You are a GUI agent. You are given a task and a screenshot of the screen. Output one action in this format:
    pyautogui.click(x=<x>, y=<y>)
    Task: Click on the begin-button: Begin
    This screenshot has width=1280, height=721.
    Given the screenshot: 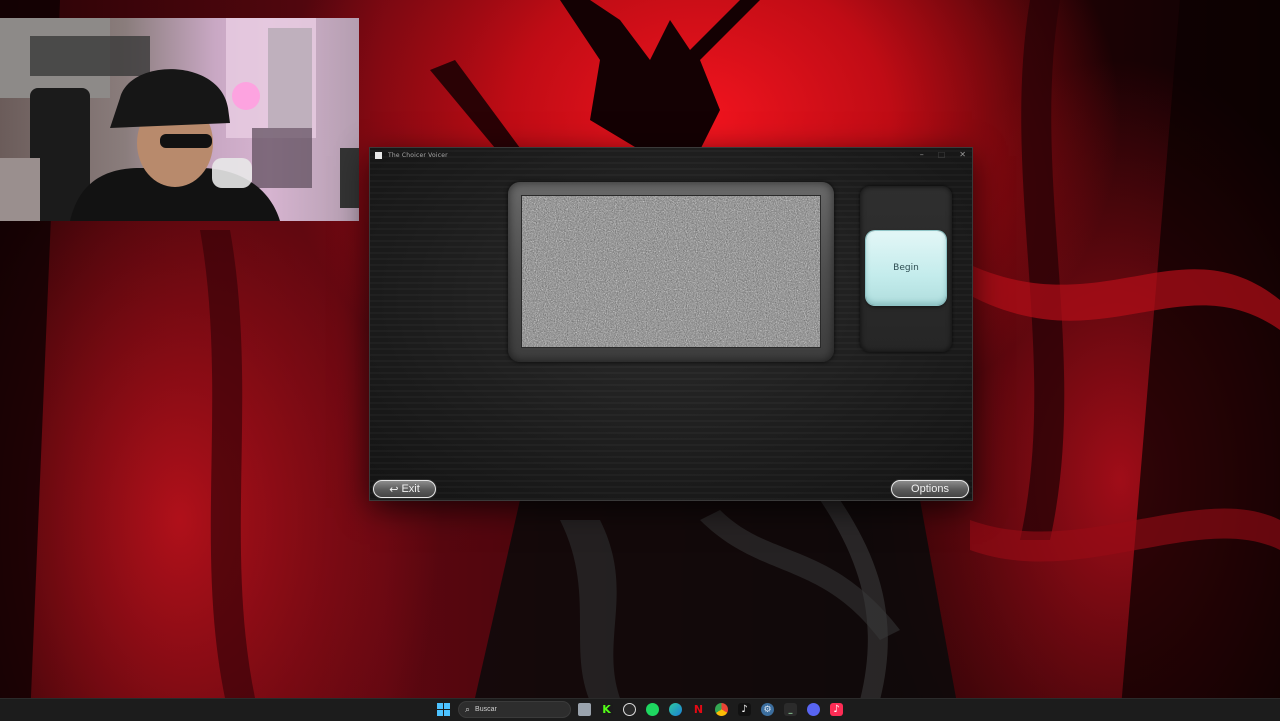 What is the action you would take?
    pyautogui.click(x=906, y=268)
    